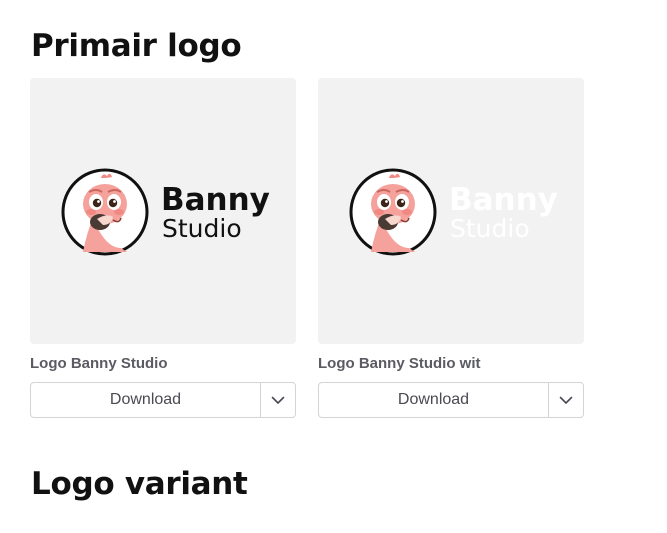  I want to click on logo-card-title: Logo Banny Studio wit, so click(399, 363).